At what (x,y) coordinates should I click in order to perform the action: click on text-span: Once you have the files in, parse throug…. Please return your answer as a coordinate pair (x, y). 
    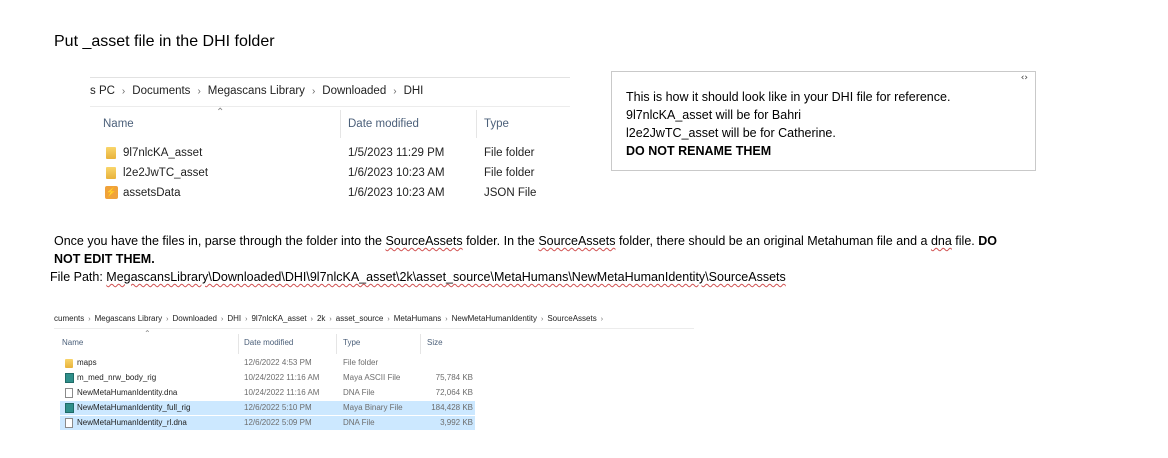
    Looking at the image, I should click on (220, 241).